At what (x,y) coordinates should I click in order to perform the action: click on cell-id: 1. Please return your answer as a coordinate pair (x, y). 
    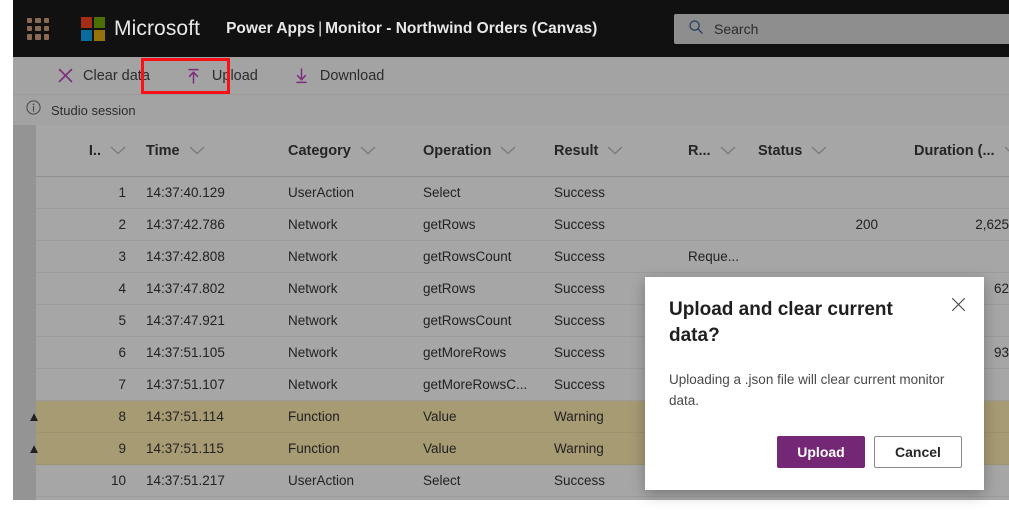
    Looking at the image, I should click on (122, 192).